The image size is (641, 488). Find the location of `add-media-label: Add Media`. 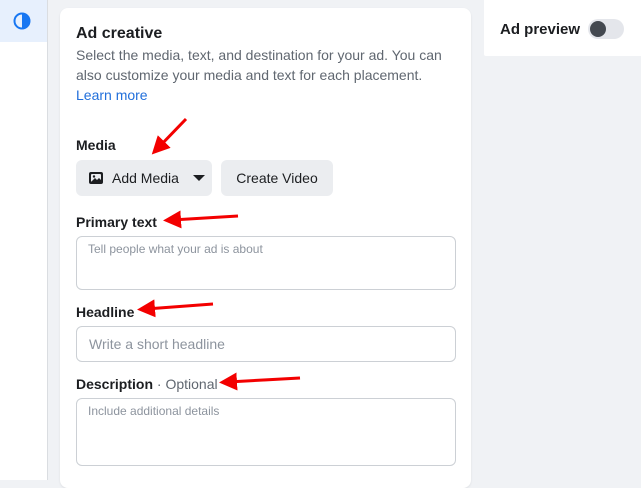

add-media-label: Add Media is located at coordinates (145, 178).